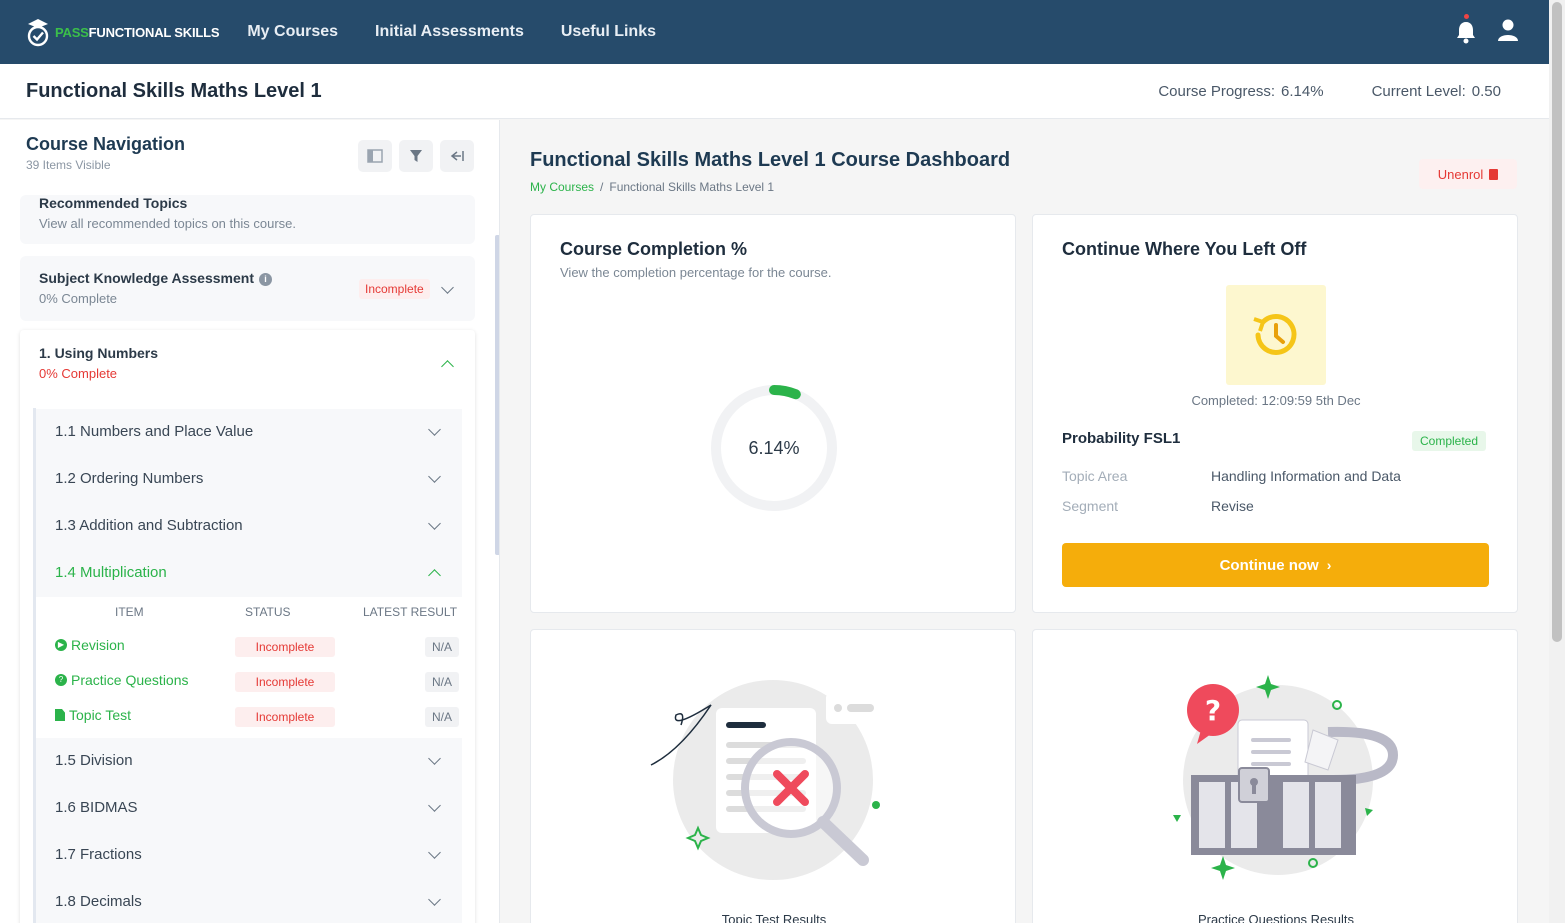  What do you see at coordinates (129, 612) in the screenshot?
I see `column-header-item: ITEM` at bounding box center [129, 612].